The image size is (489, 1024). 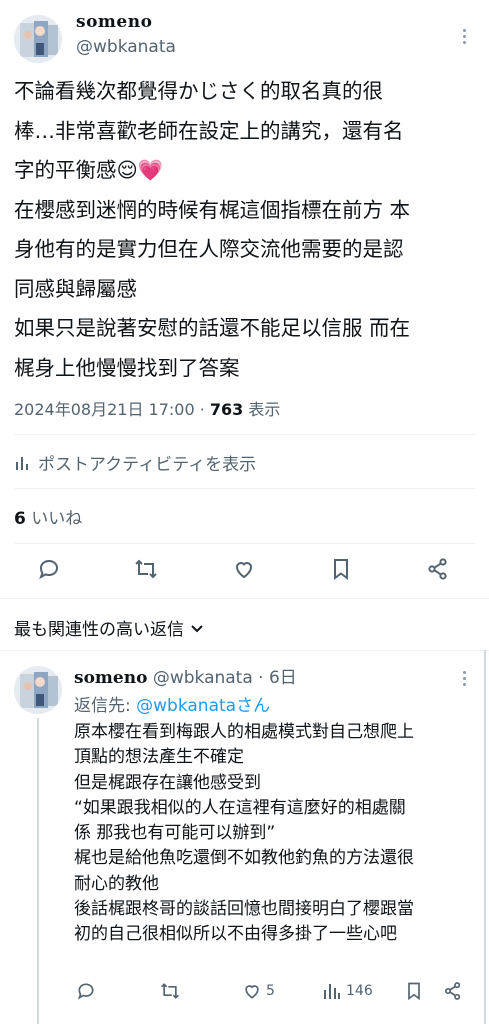 I want to click on reply-line: 頂點的想法產生不確定, so click(x=159, y=757).